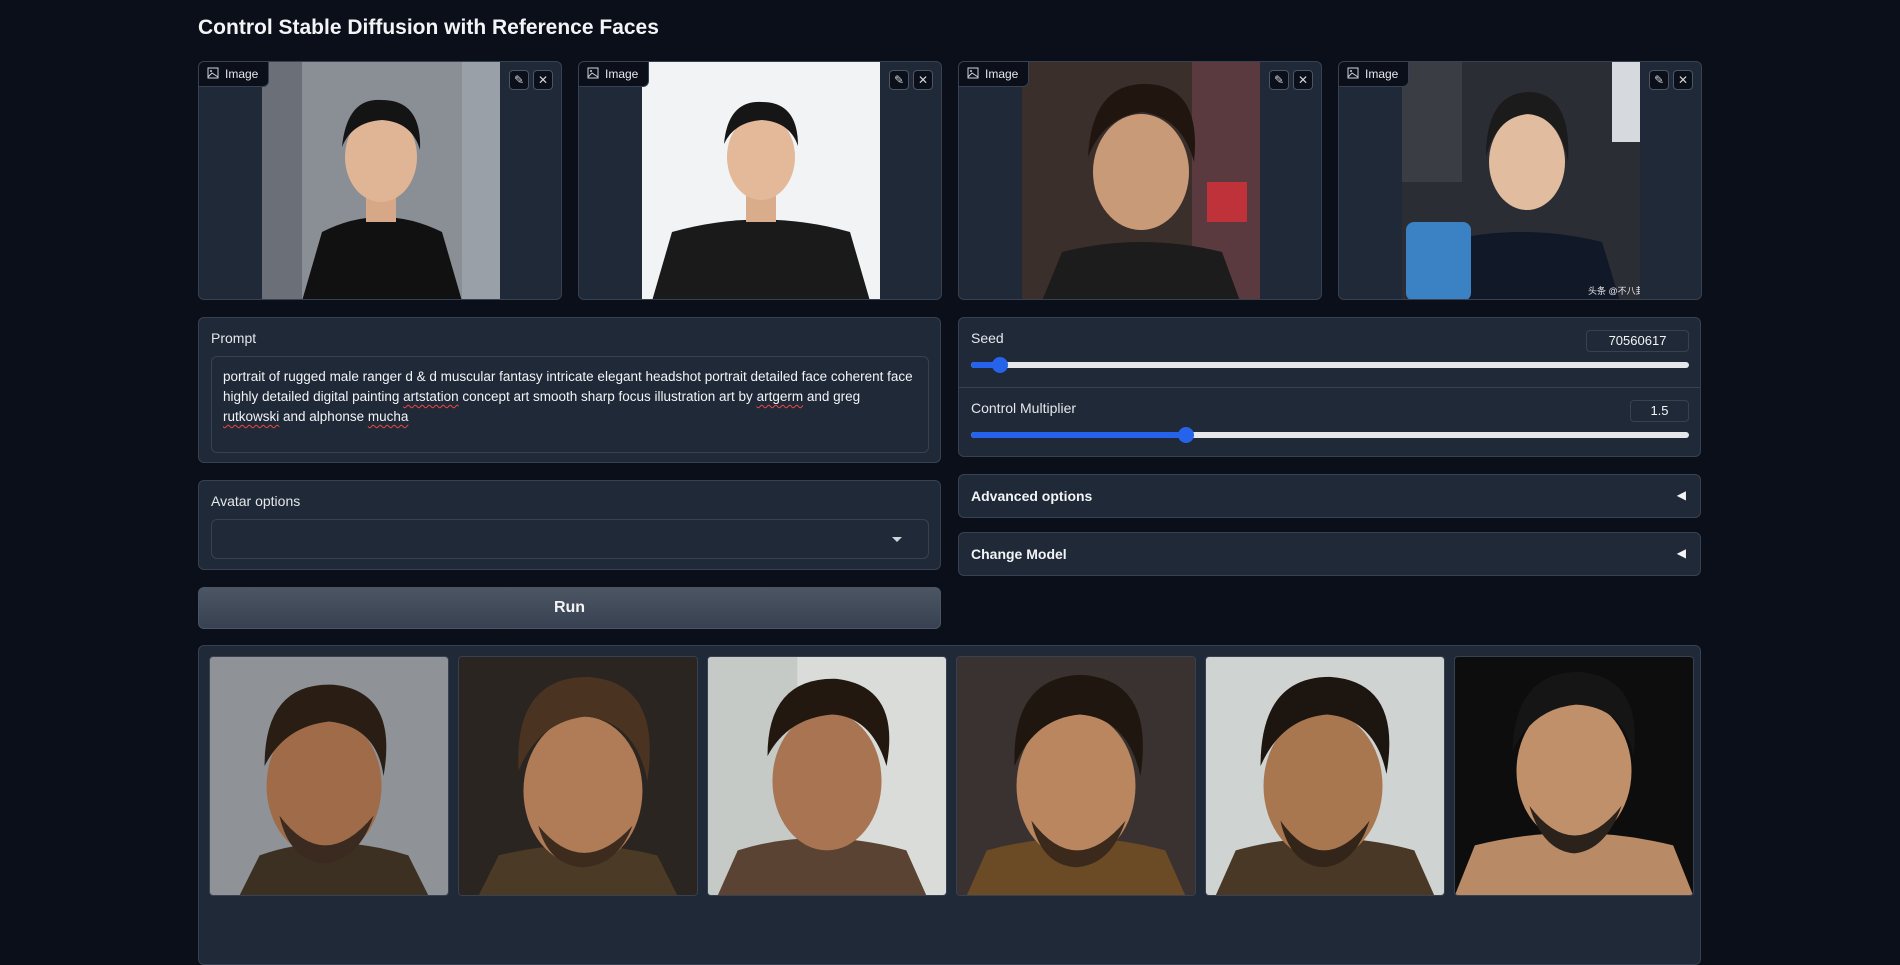 This screenshot has width=1900, height=965. What do you see at coordinates (256, 501) in the screenshot?
I see `avatar-options-label: Avatar options` at bounding box center [256, 501].